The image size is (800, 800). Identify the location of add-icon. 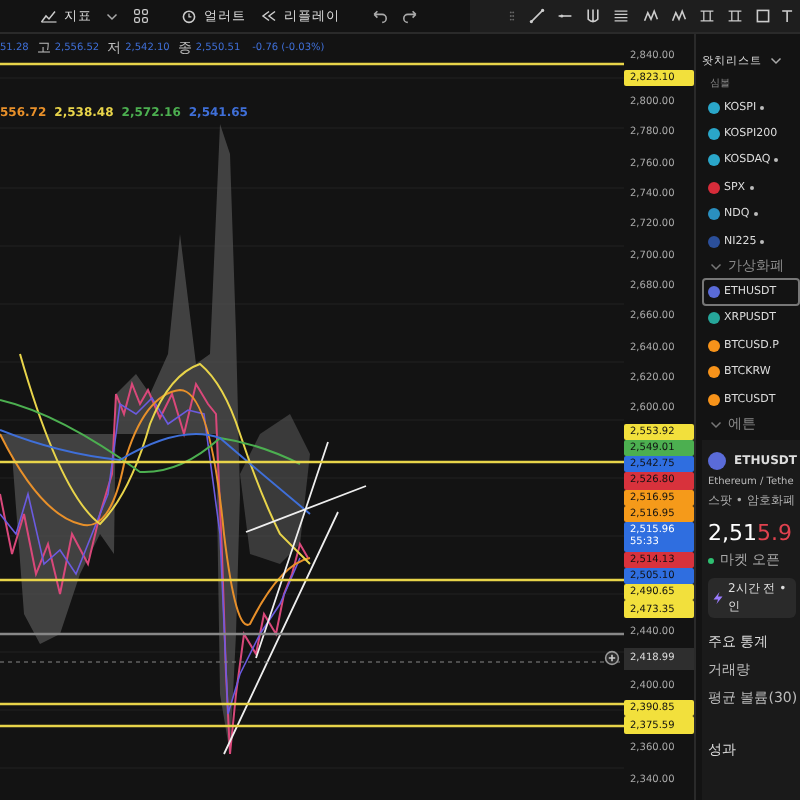
(612, 658).